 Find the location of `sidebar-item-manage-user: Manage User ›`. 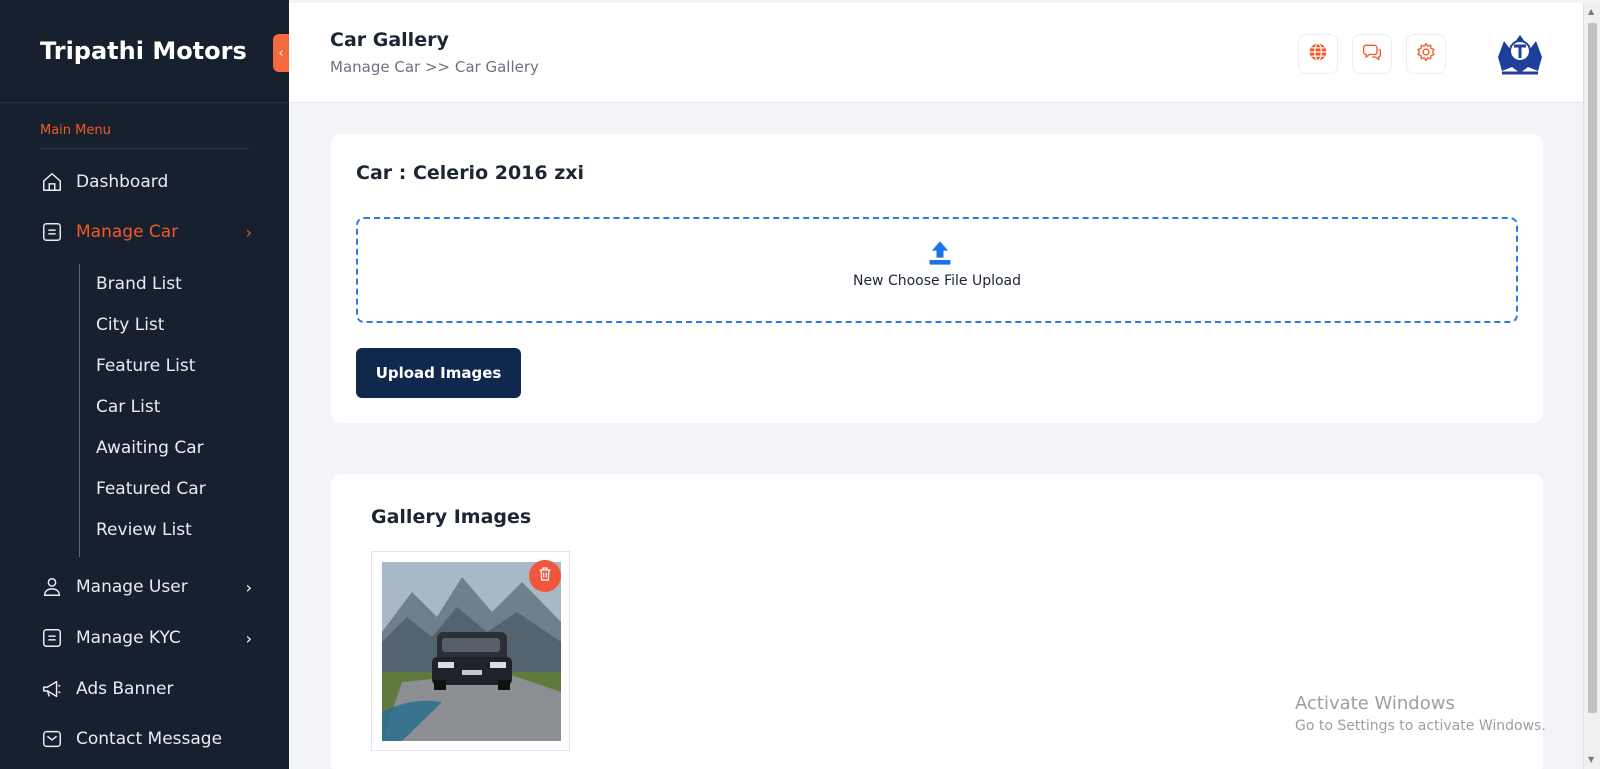

sidebar-item-manage-user: Manage User › is located at coordinates (146, 587).